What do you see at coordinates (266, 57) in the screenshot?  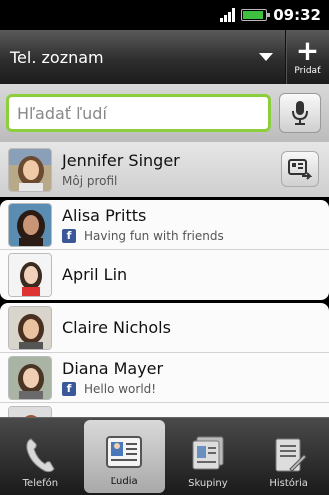 I see `dropdown-caret-icon` at bounding box center [266, 57].